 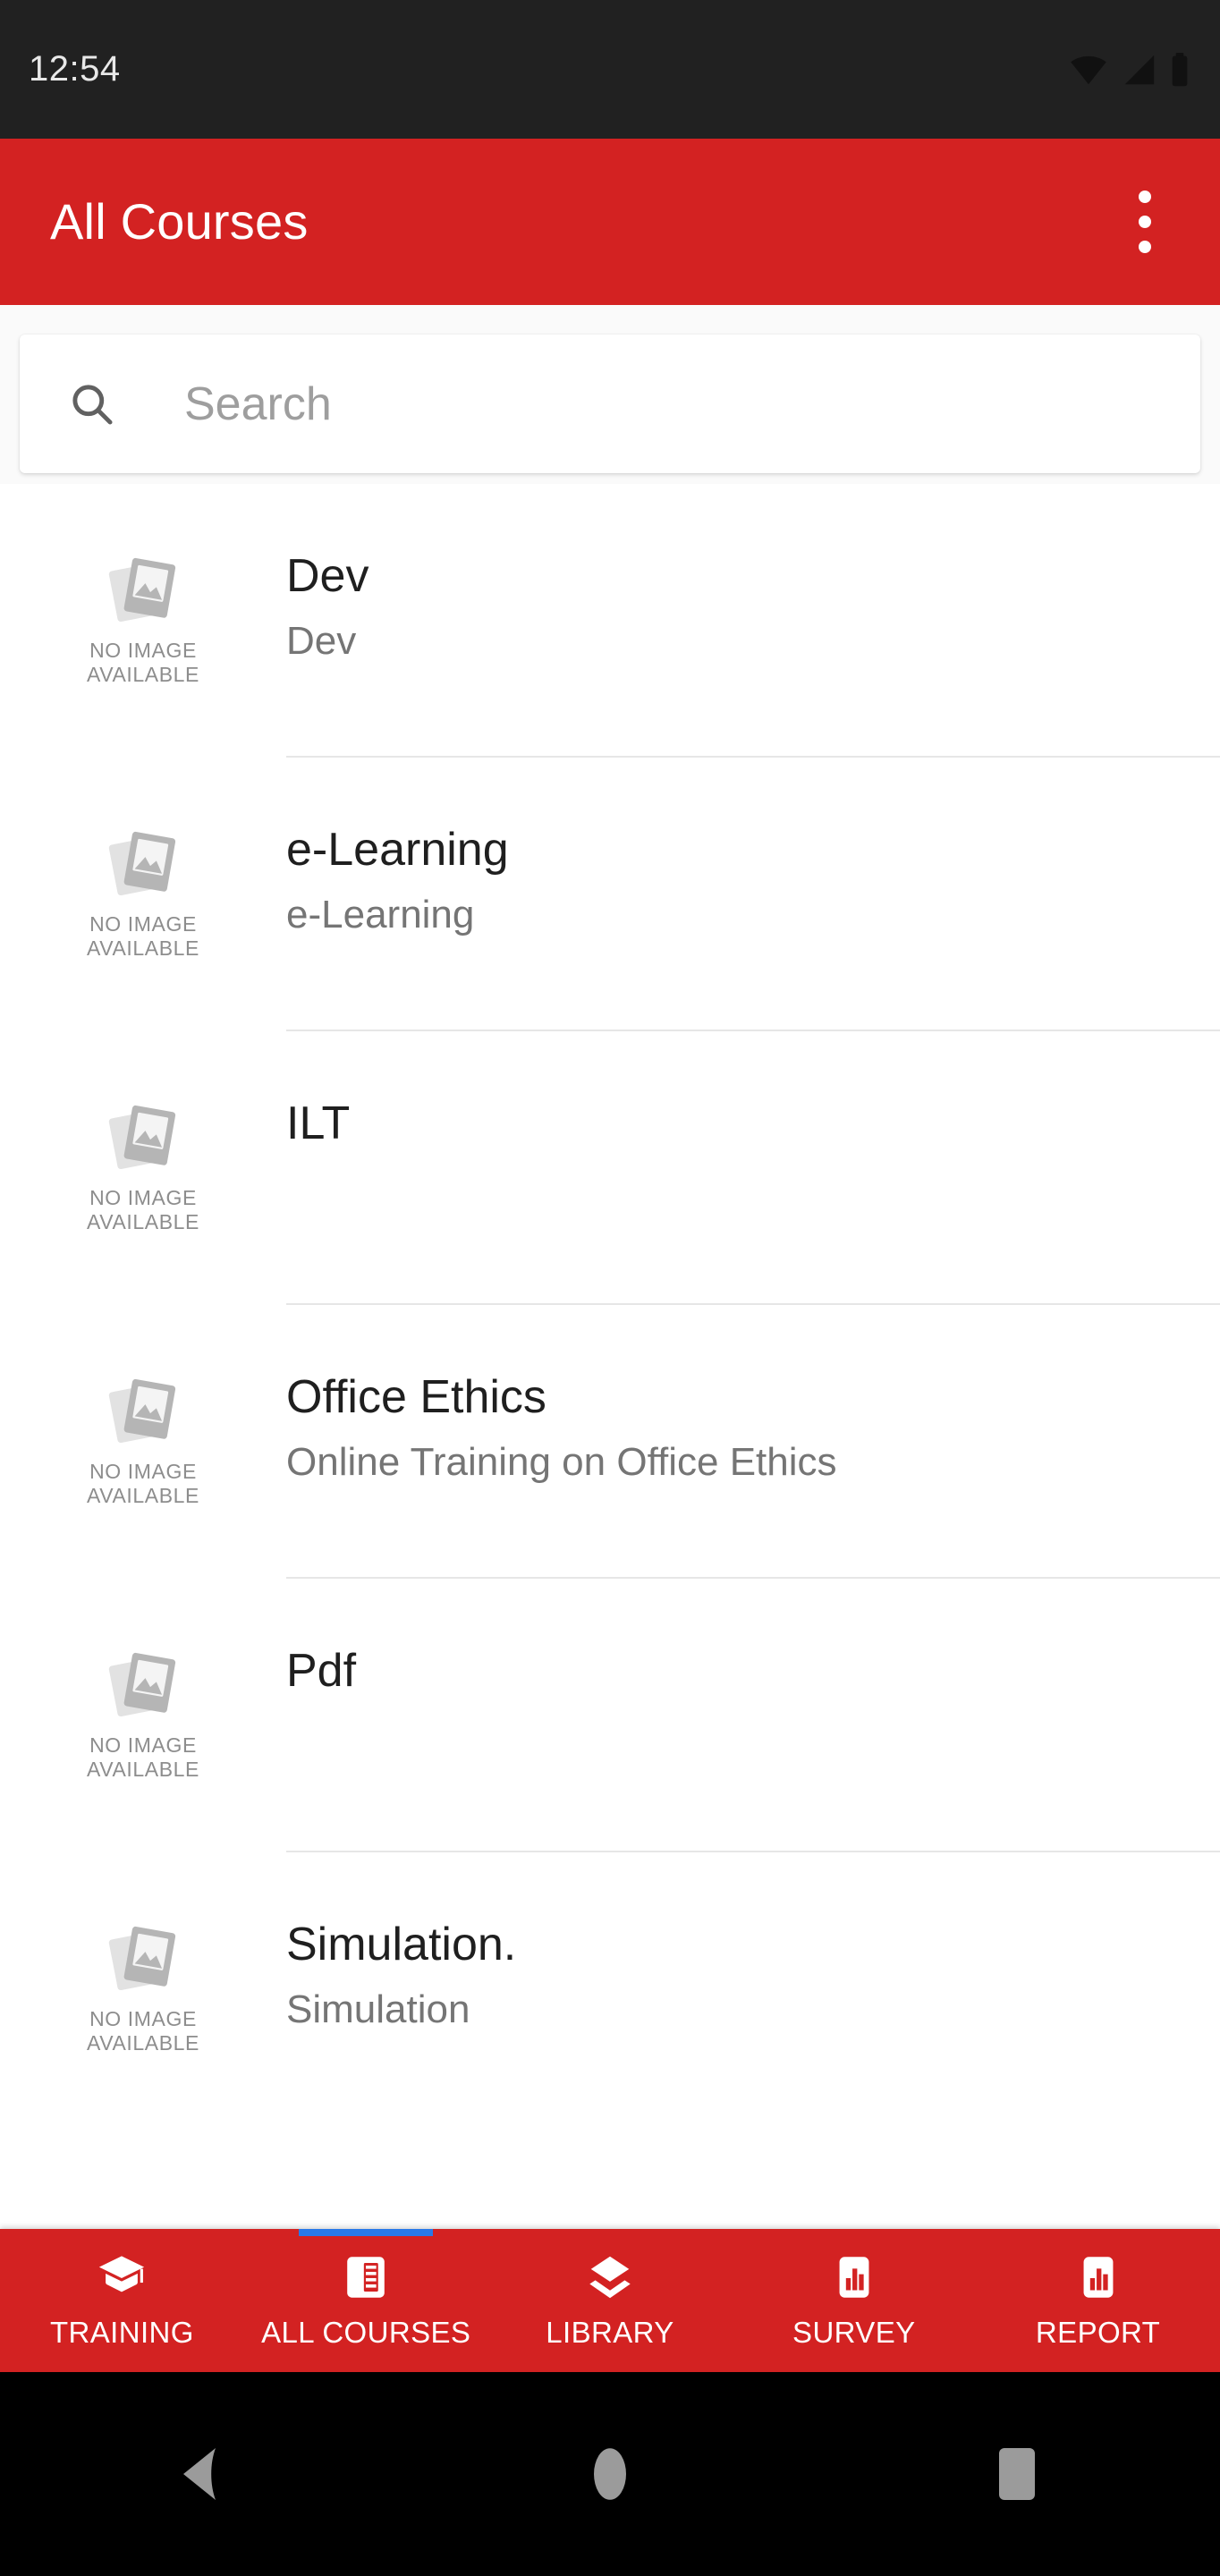 What do you see at coordinates (122, 2277) in the screenshot?
I see `graduation-cap-icon` at bounding box center [122, 2277].